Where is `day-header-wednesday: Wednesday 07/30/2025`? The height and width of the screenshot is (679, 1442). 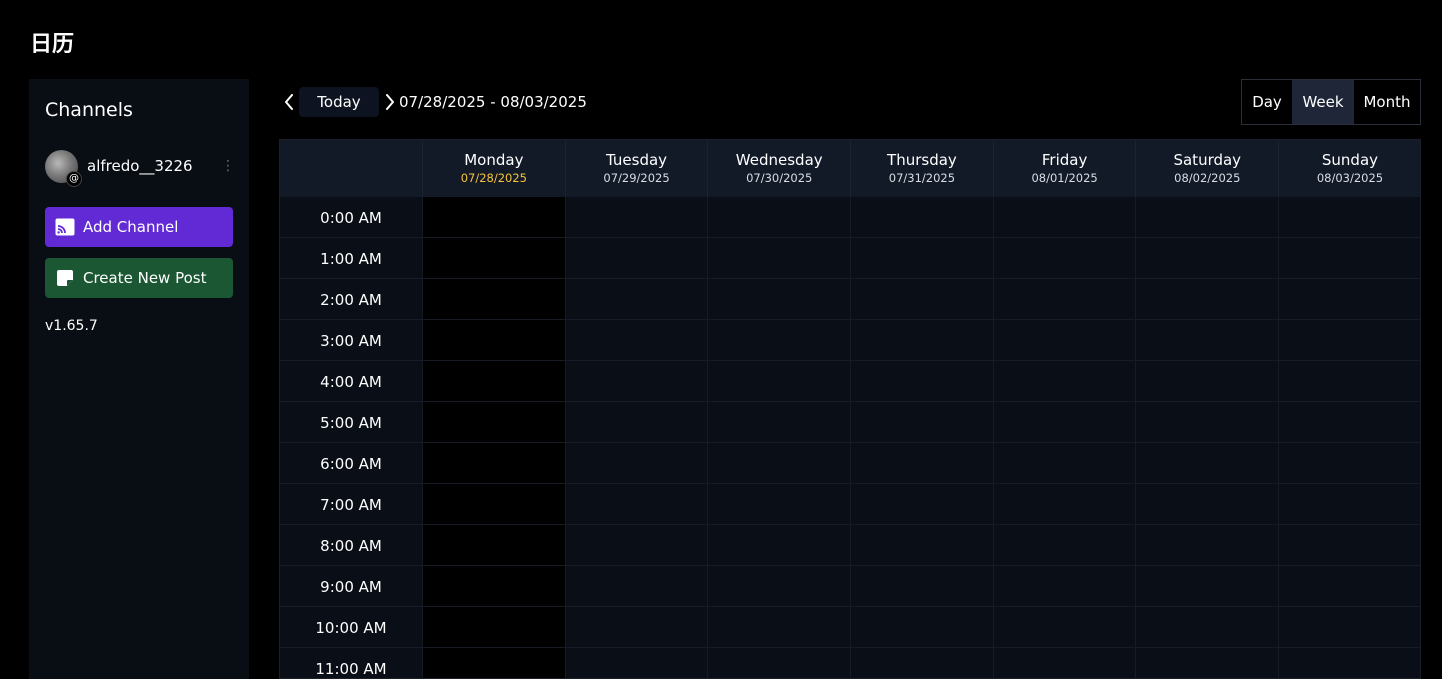
day-header-wednesday: Wednesday 07/30/2025 is located at coordinates (780, 168).